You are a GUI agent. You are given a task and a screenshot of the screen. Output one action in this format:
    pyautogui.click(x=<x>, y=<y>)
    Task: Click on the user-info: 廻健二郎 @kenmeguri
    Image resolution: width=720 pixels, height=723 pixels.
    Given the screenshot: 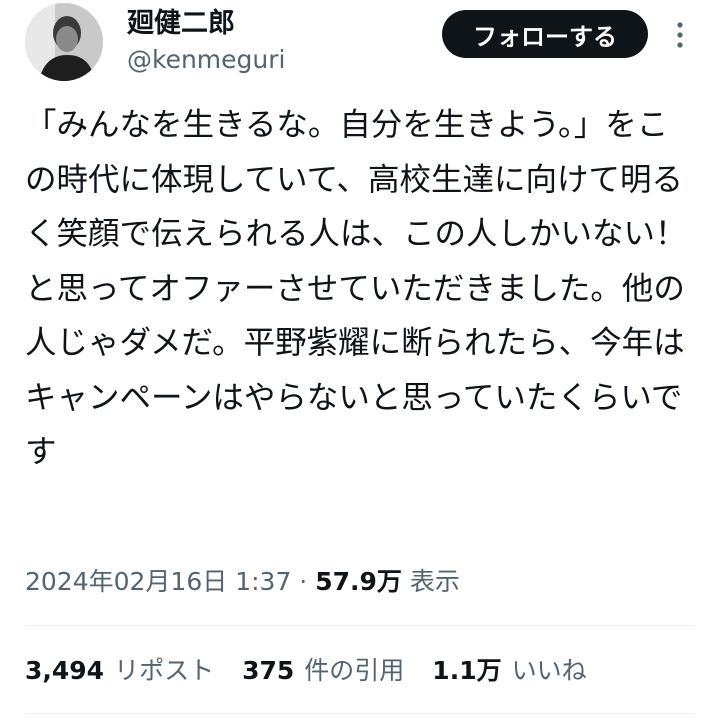 What is the action you would take?
    pyautogui.click(x=206, y=42)
    